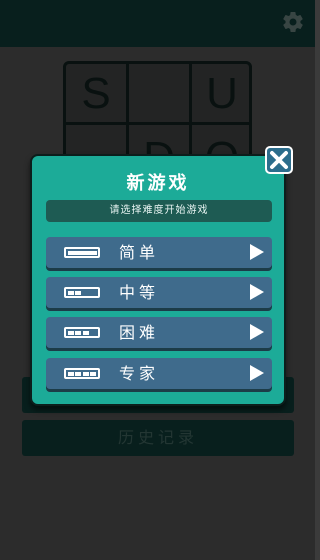 The image size is (320, 560). I want to click on dialog-subtitle: 请选择难度开始游戏, so click(159, 211).